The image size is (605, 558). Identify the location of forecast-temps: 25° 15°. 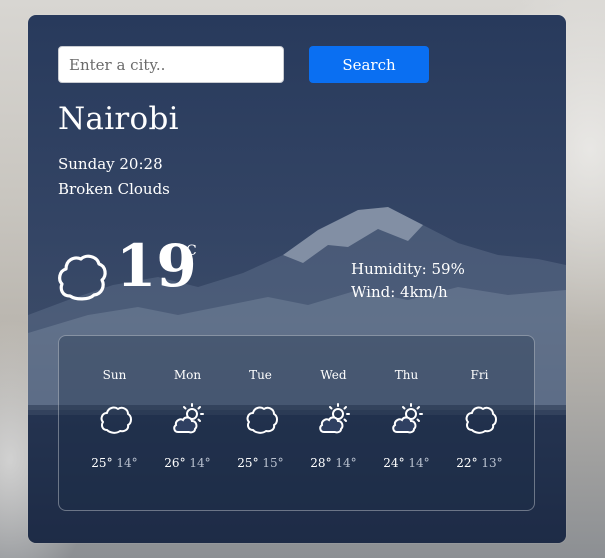
(260, 463).